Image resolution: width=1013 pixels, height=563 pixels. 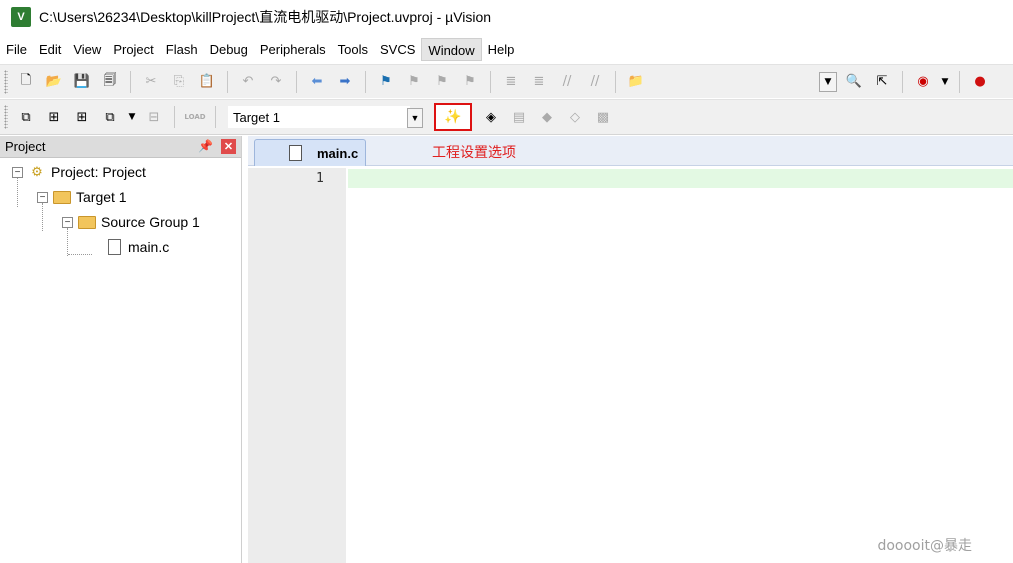 I want to click on tree-node-project: − ⚙ Project: Project, so click(x=79, y=172).